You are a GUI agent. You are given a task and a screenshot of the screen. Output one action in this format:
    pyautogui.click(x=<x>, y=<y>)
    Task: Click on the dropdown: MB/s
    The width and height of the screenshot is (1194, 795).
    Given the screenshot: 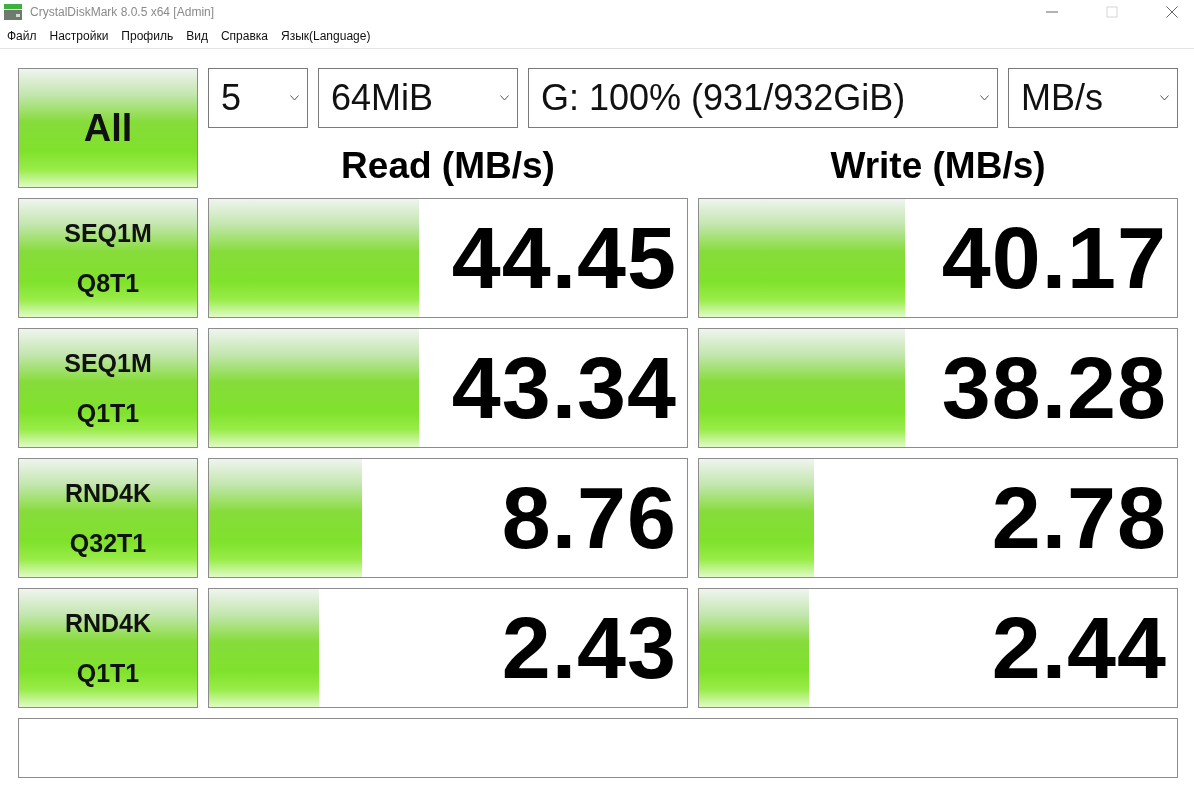 What is the action you would take?
    pyautogui.click(x=1093, y=98)
    